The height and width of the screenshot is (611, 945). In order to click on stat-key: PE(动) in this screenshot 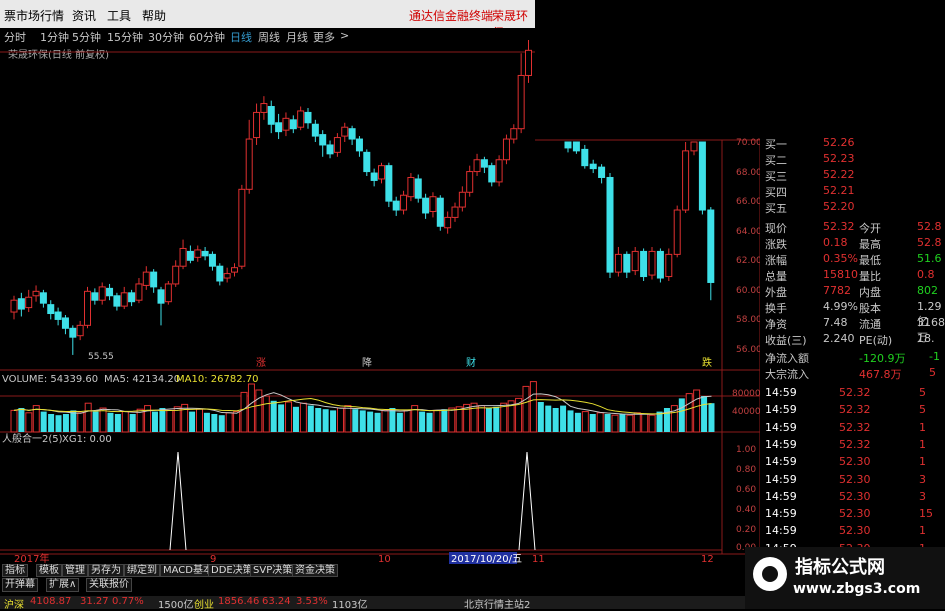, I will do `click(876, 340)`.